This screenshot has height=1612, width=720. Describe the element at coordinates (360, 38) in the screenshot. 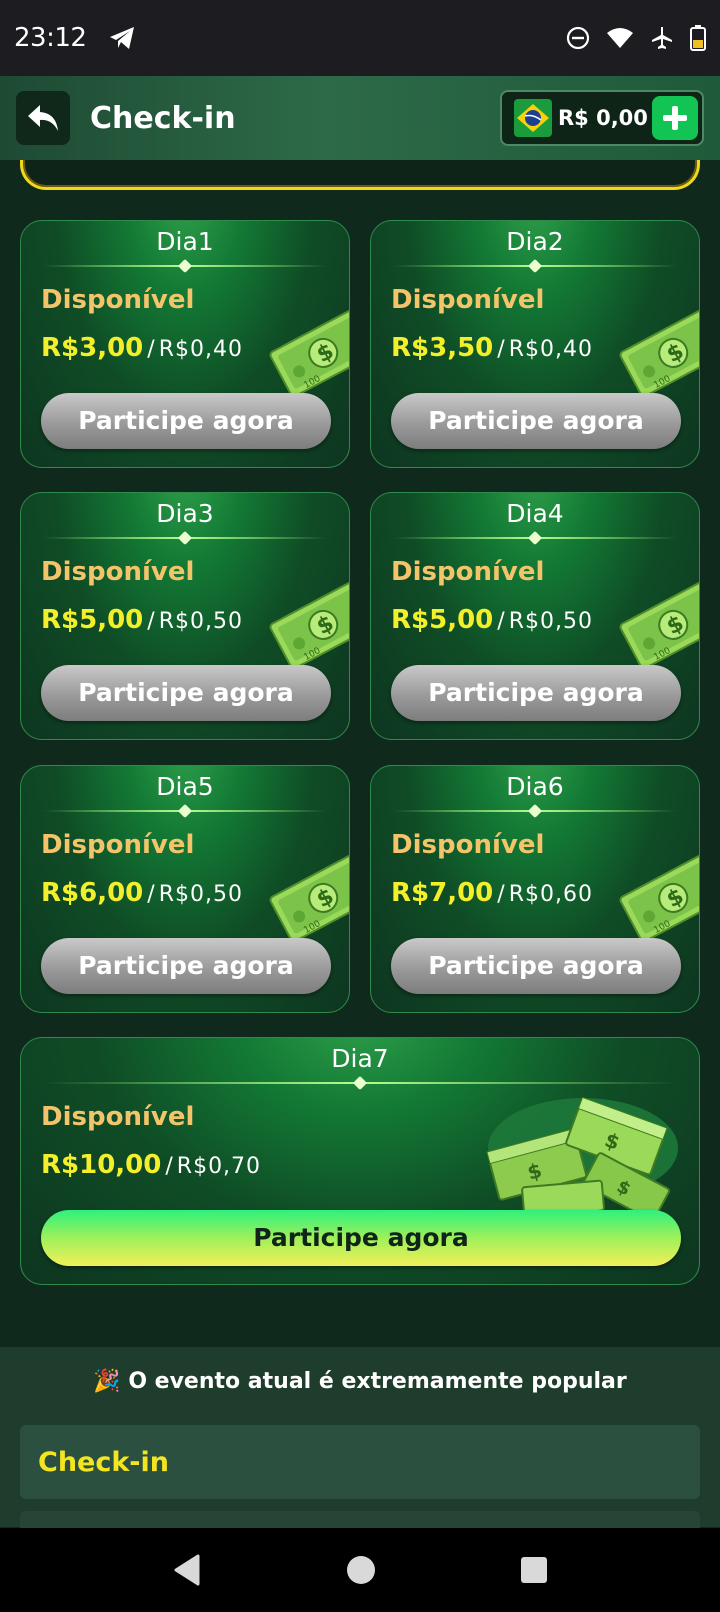

I see `status-bar: 23:12` at that location.